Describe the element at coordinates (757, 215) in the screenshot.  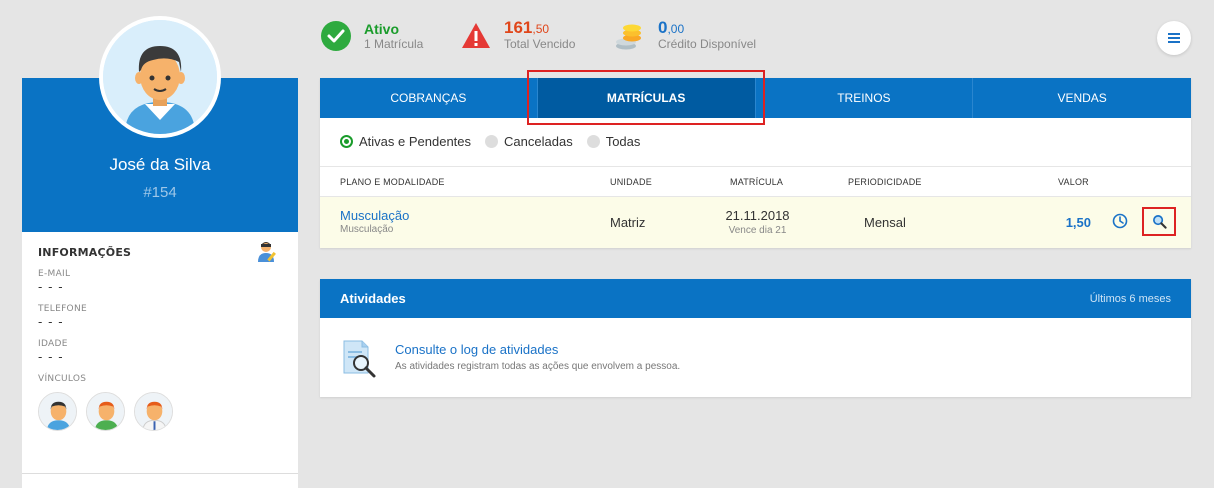
I see `matricula-date: 21.11.2018` at that location.